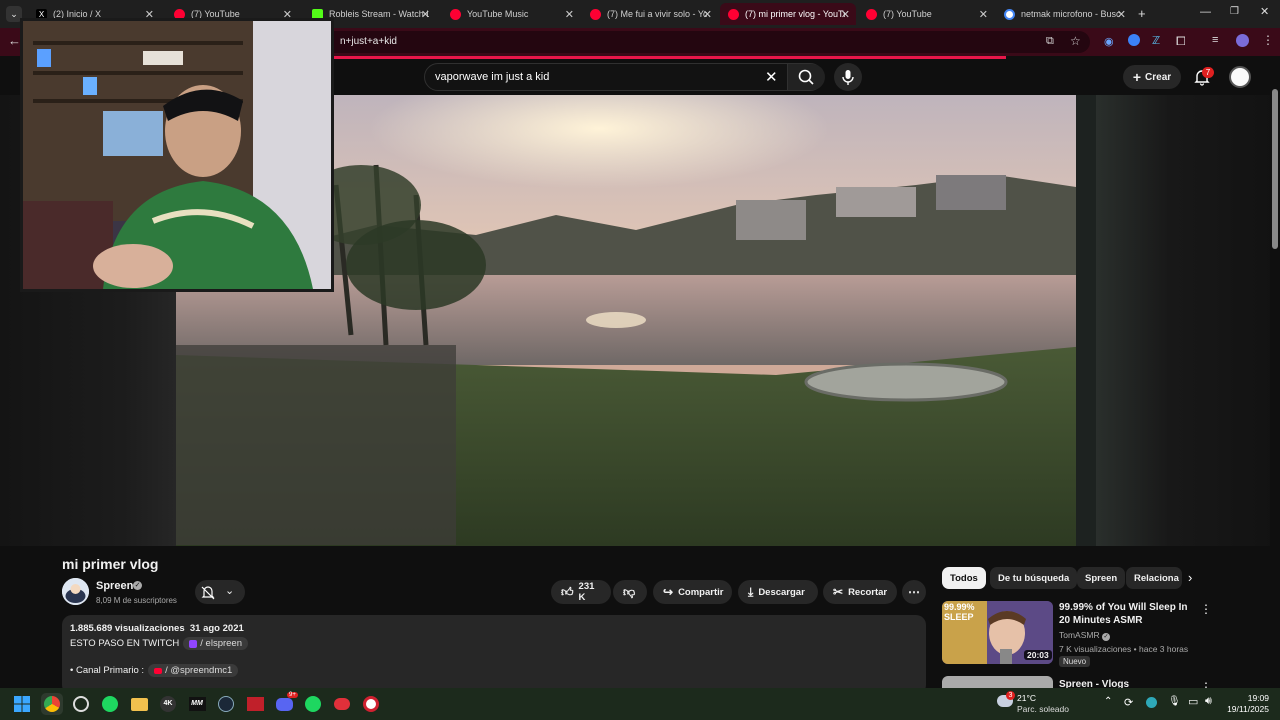 This screenshot has height=720, width=1280. What do you see at coordinates (695, 42) in the screenshot?
I see `omnibox: n+just+a+kid ⧉ ☆` at bounding box center [695, 42].